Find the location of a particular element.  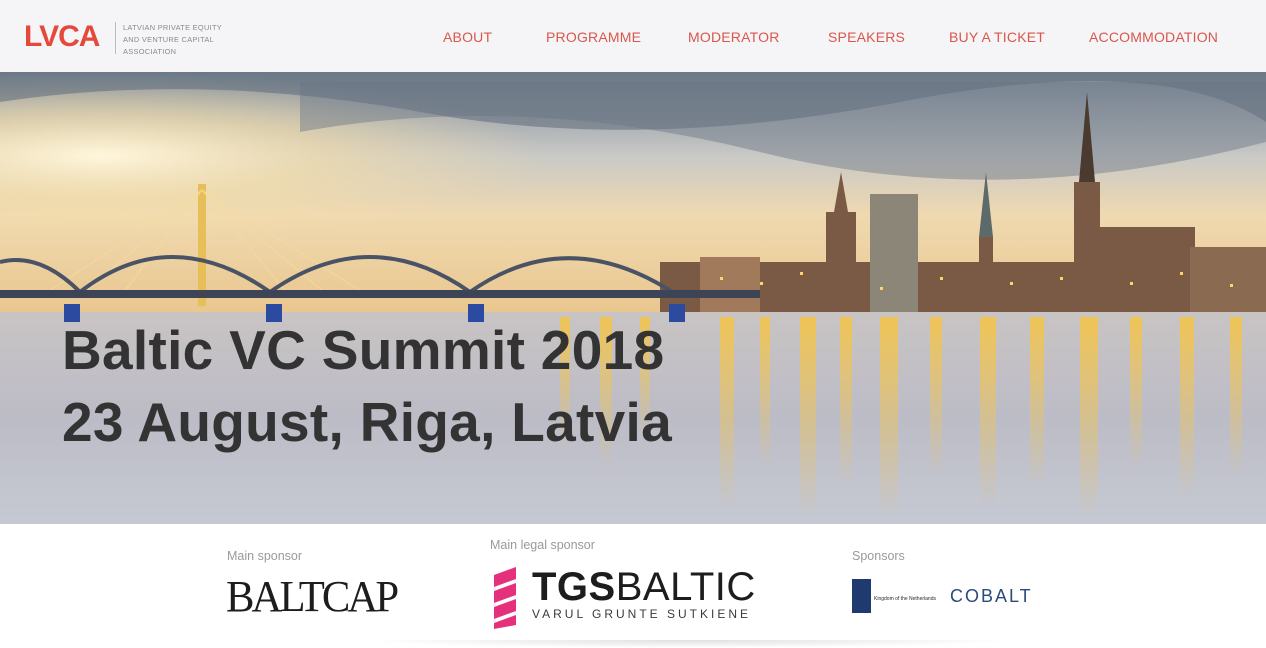

tgs-baltic-logo: TGSBALTIC VARUL GRUNTE SUTKIENE is located at coordinates (622, 597).